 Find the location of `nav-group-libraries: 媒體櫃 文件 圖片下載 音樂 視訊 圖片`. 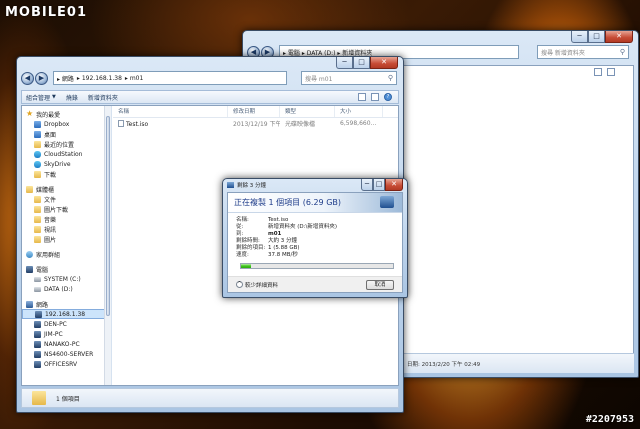

nav-group-libraries: 媒體櫃 文件 圖片下載 音樂 視訊 圖片 is located at coordinates (66, 214).